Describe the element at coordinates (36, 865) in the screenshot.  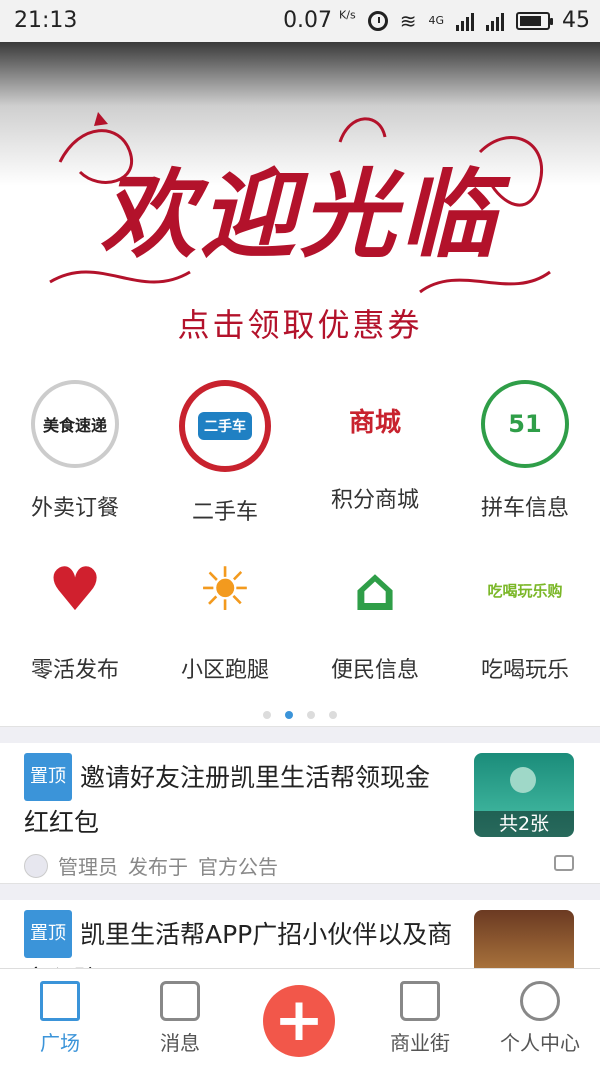
I see `author-avatar` at that location.